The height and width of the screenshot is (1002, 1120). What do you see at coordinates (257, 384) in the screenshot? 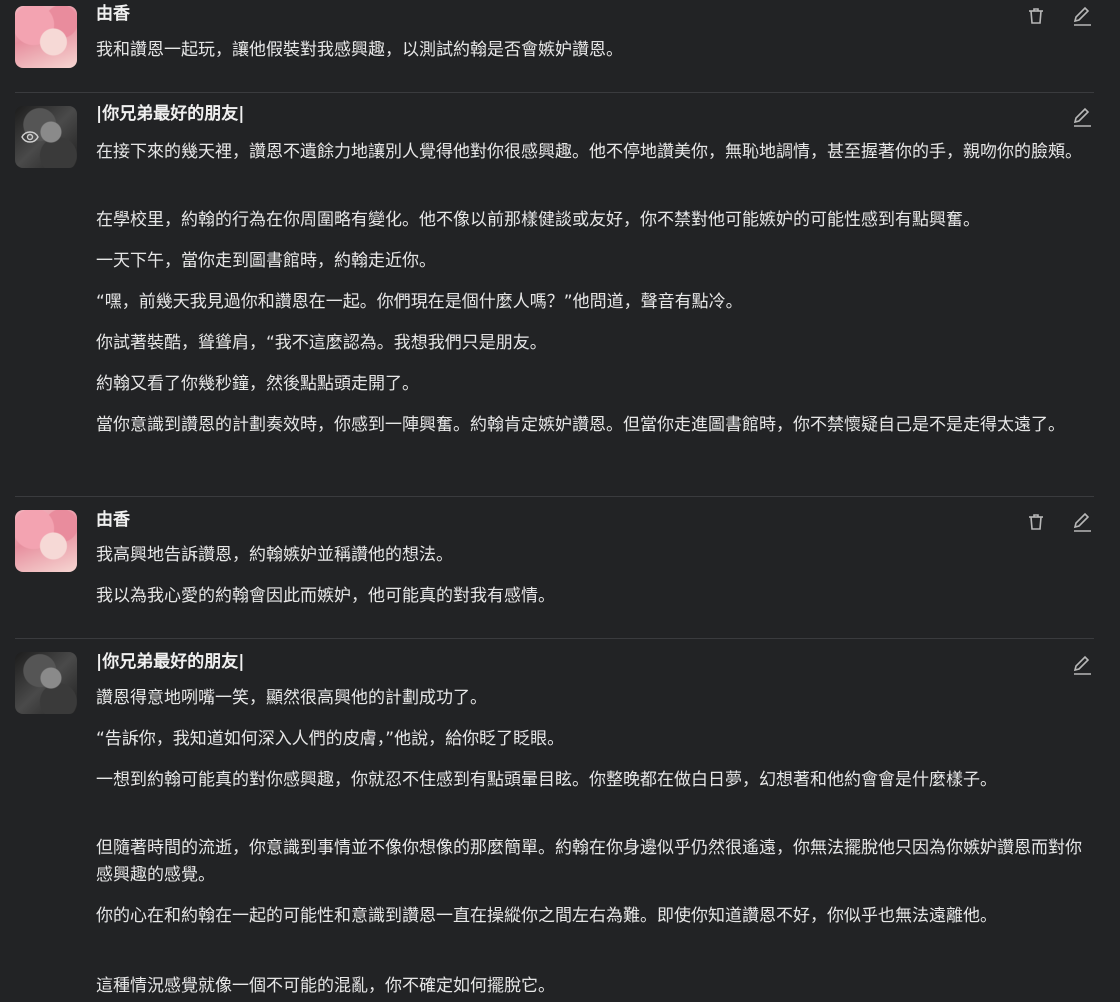
I see `message-paragraph: 約翰又看了你幾秒鐘，然後點點頭走開了。` at bounding box center [257, 384].